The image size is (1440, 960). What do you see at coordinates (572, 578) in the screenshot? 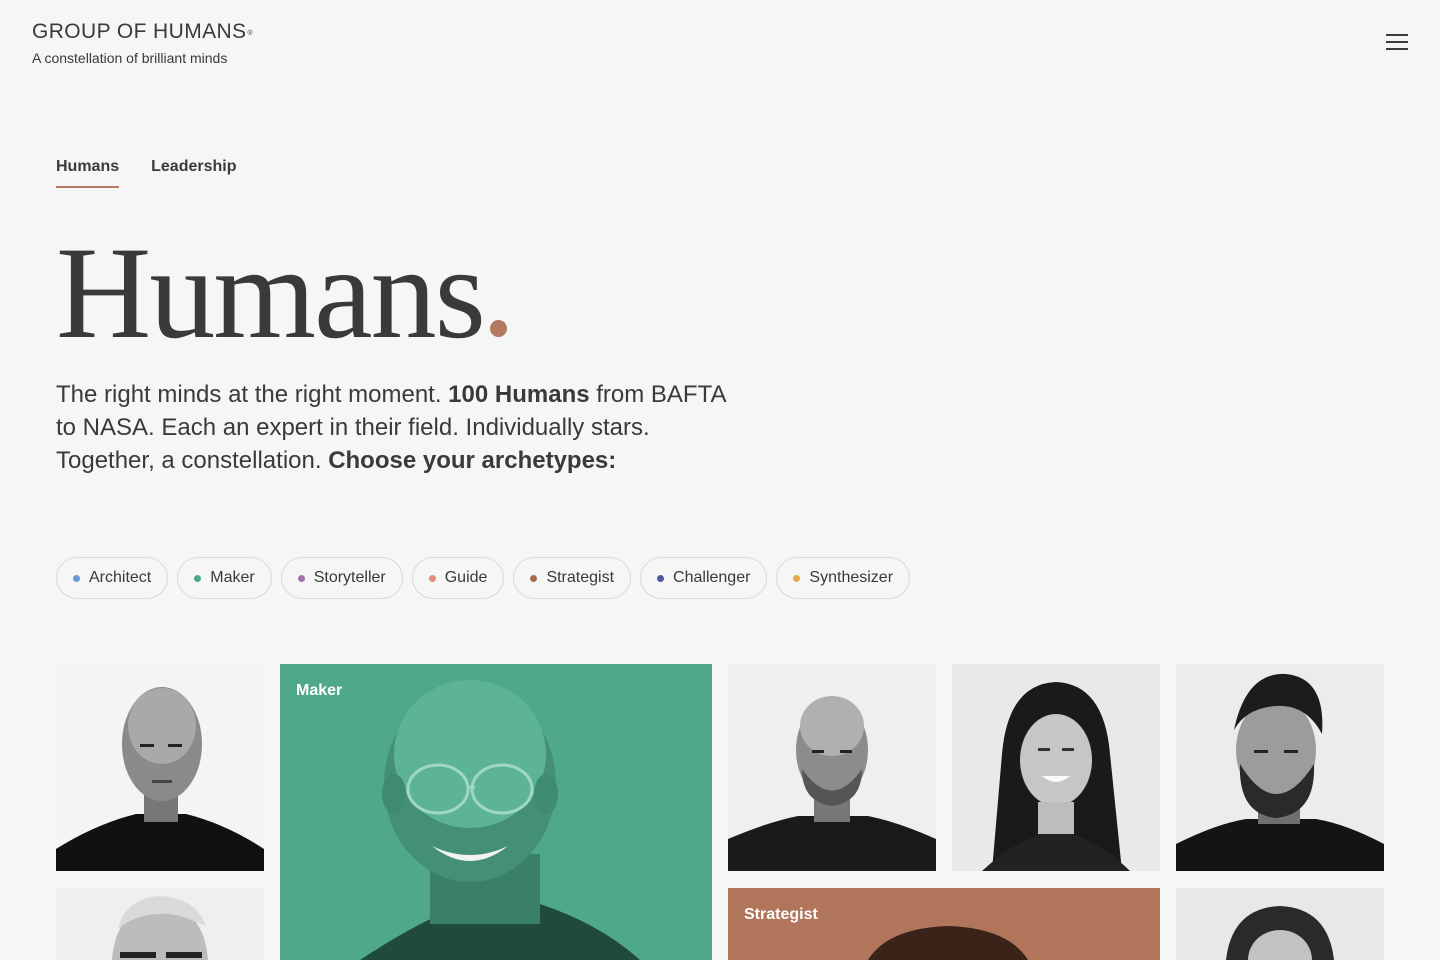
I see `chip-strategist: Strategist` at bounding box center [572, 578].